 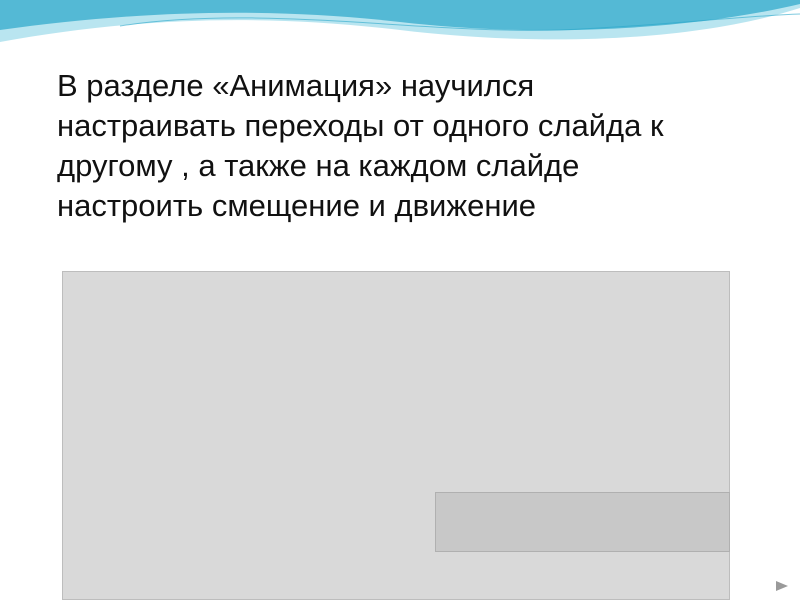 I want to click on slide-text-line: В разделе «Анимация» научился, so click(x=296, y=85).